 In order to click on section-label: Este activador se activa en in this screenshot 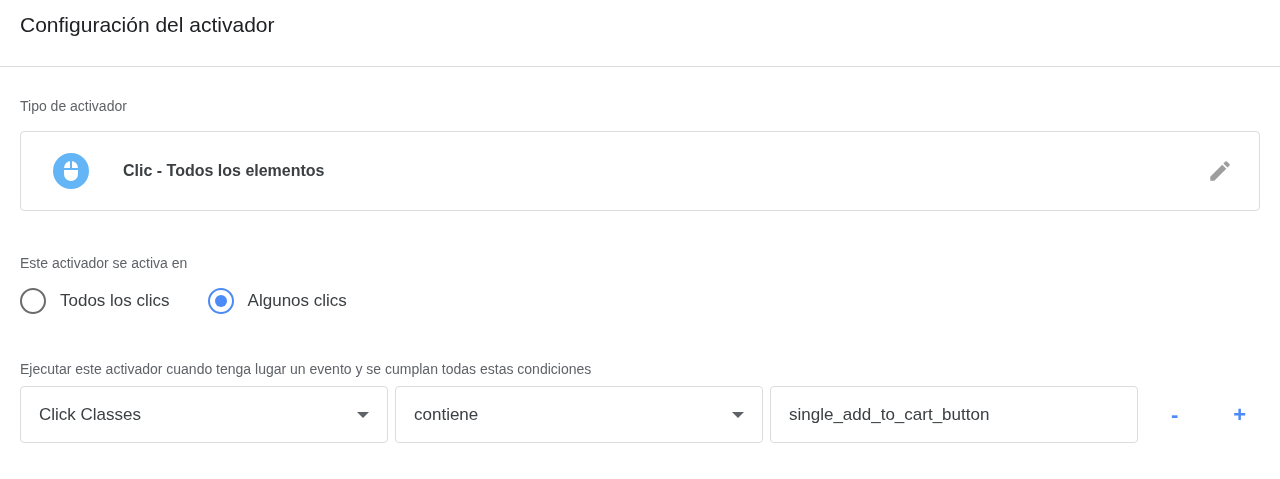, I will do `click(104, 263)`.